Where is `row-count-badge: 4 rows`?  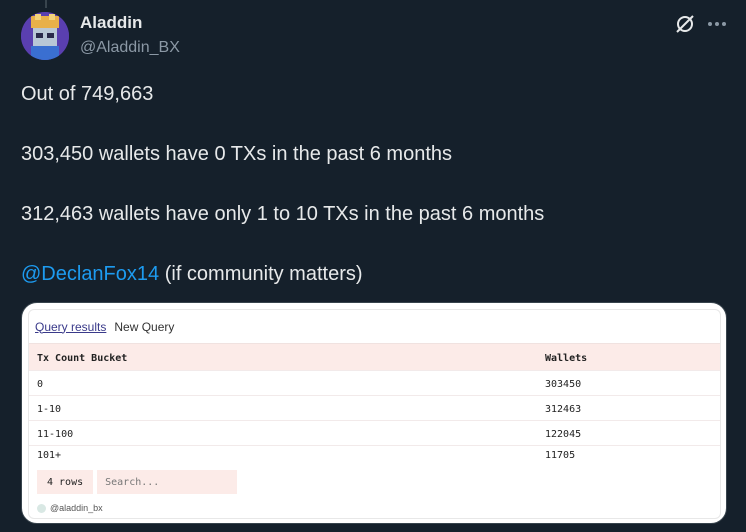
row-count-badge: 4 rows is located at coordinates (65, 482).